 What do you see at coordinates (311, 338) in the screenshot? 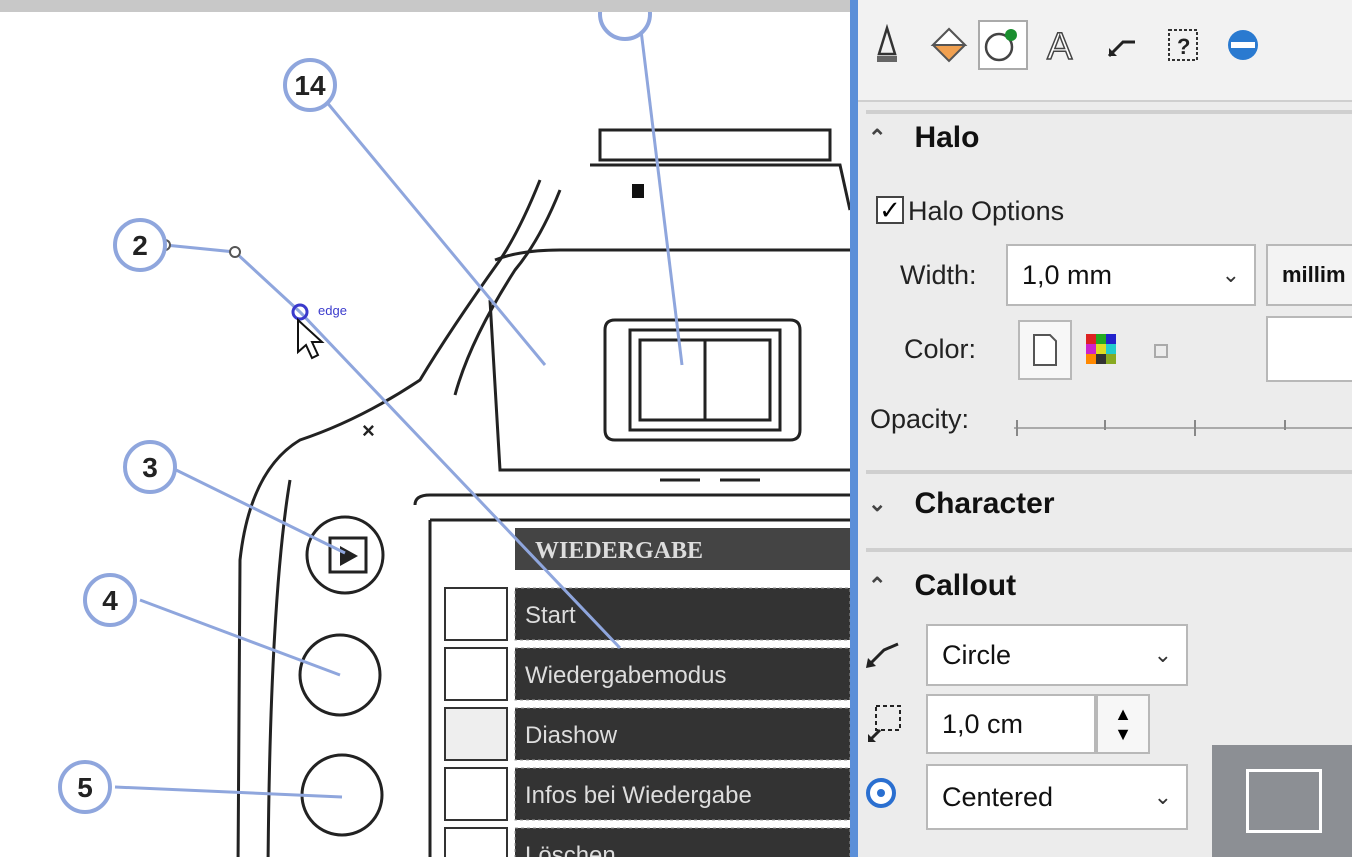
I see `mouse-cursor-icon` at bounding box center [311, 338].